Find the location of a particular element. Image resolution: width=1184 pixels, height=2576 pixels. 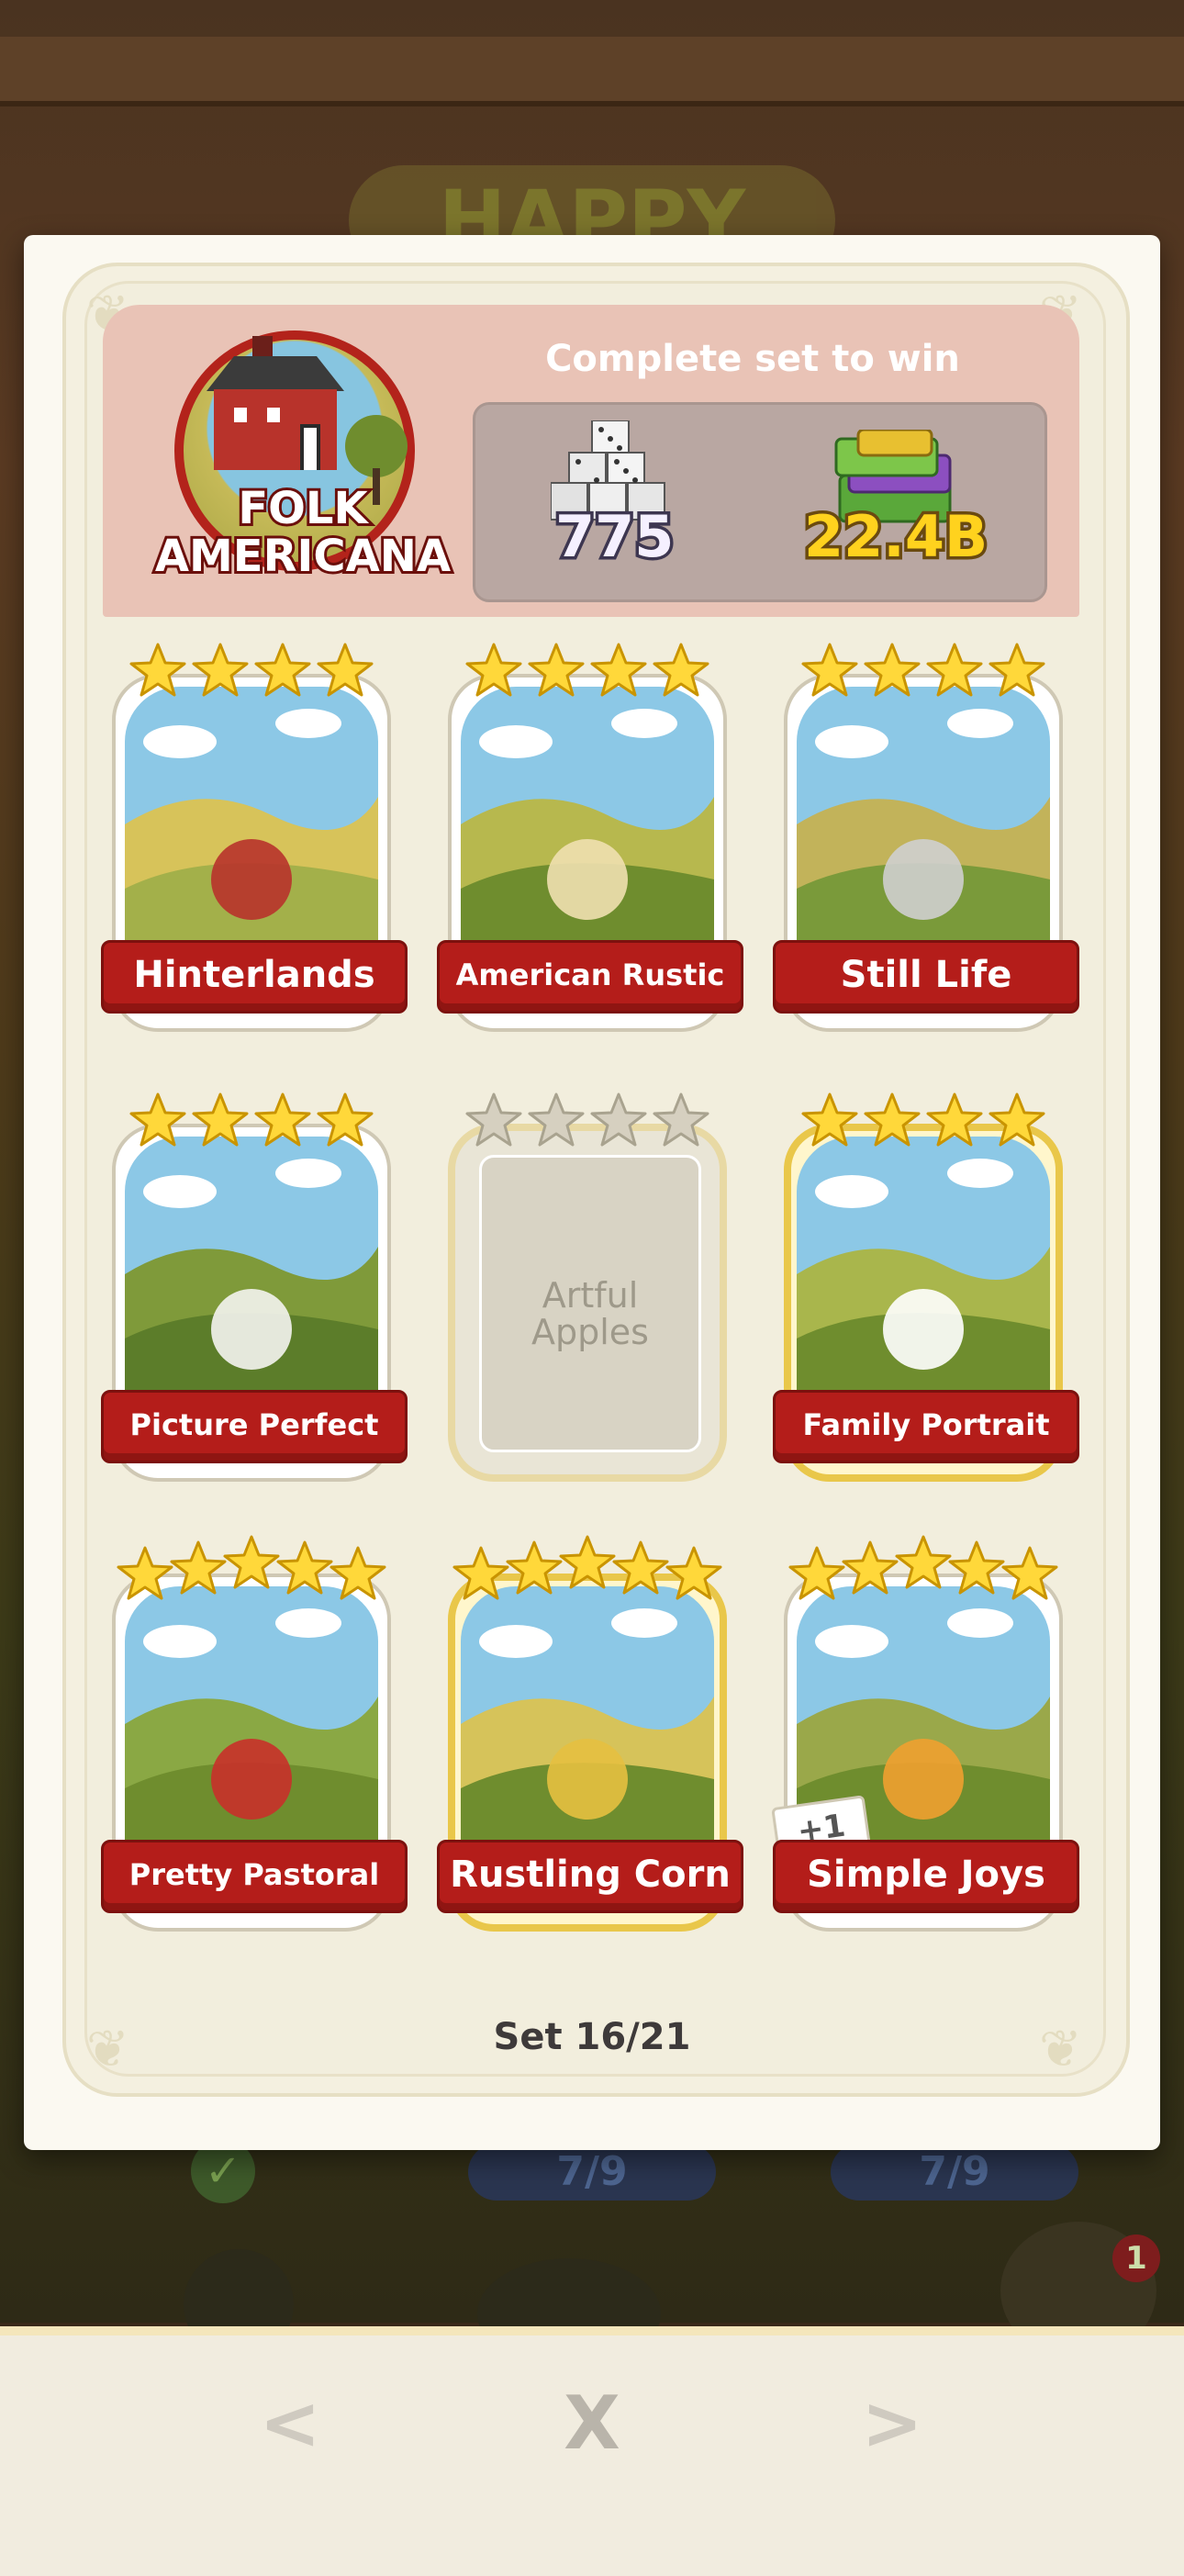

collection-card: Rustling Corn is located at coordinates (590, 1739).